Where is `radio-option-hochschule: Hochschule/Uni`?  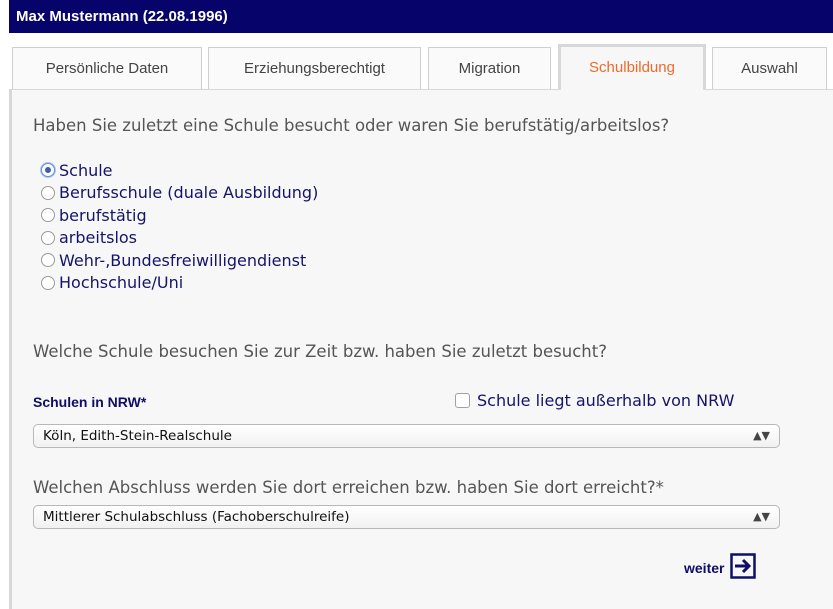
radio-option-hochschule: Hochschule/Uni is located at coordinates (179, 283).